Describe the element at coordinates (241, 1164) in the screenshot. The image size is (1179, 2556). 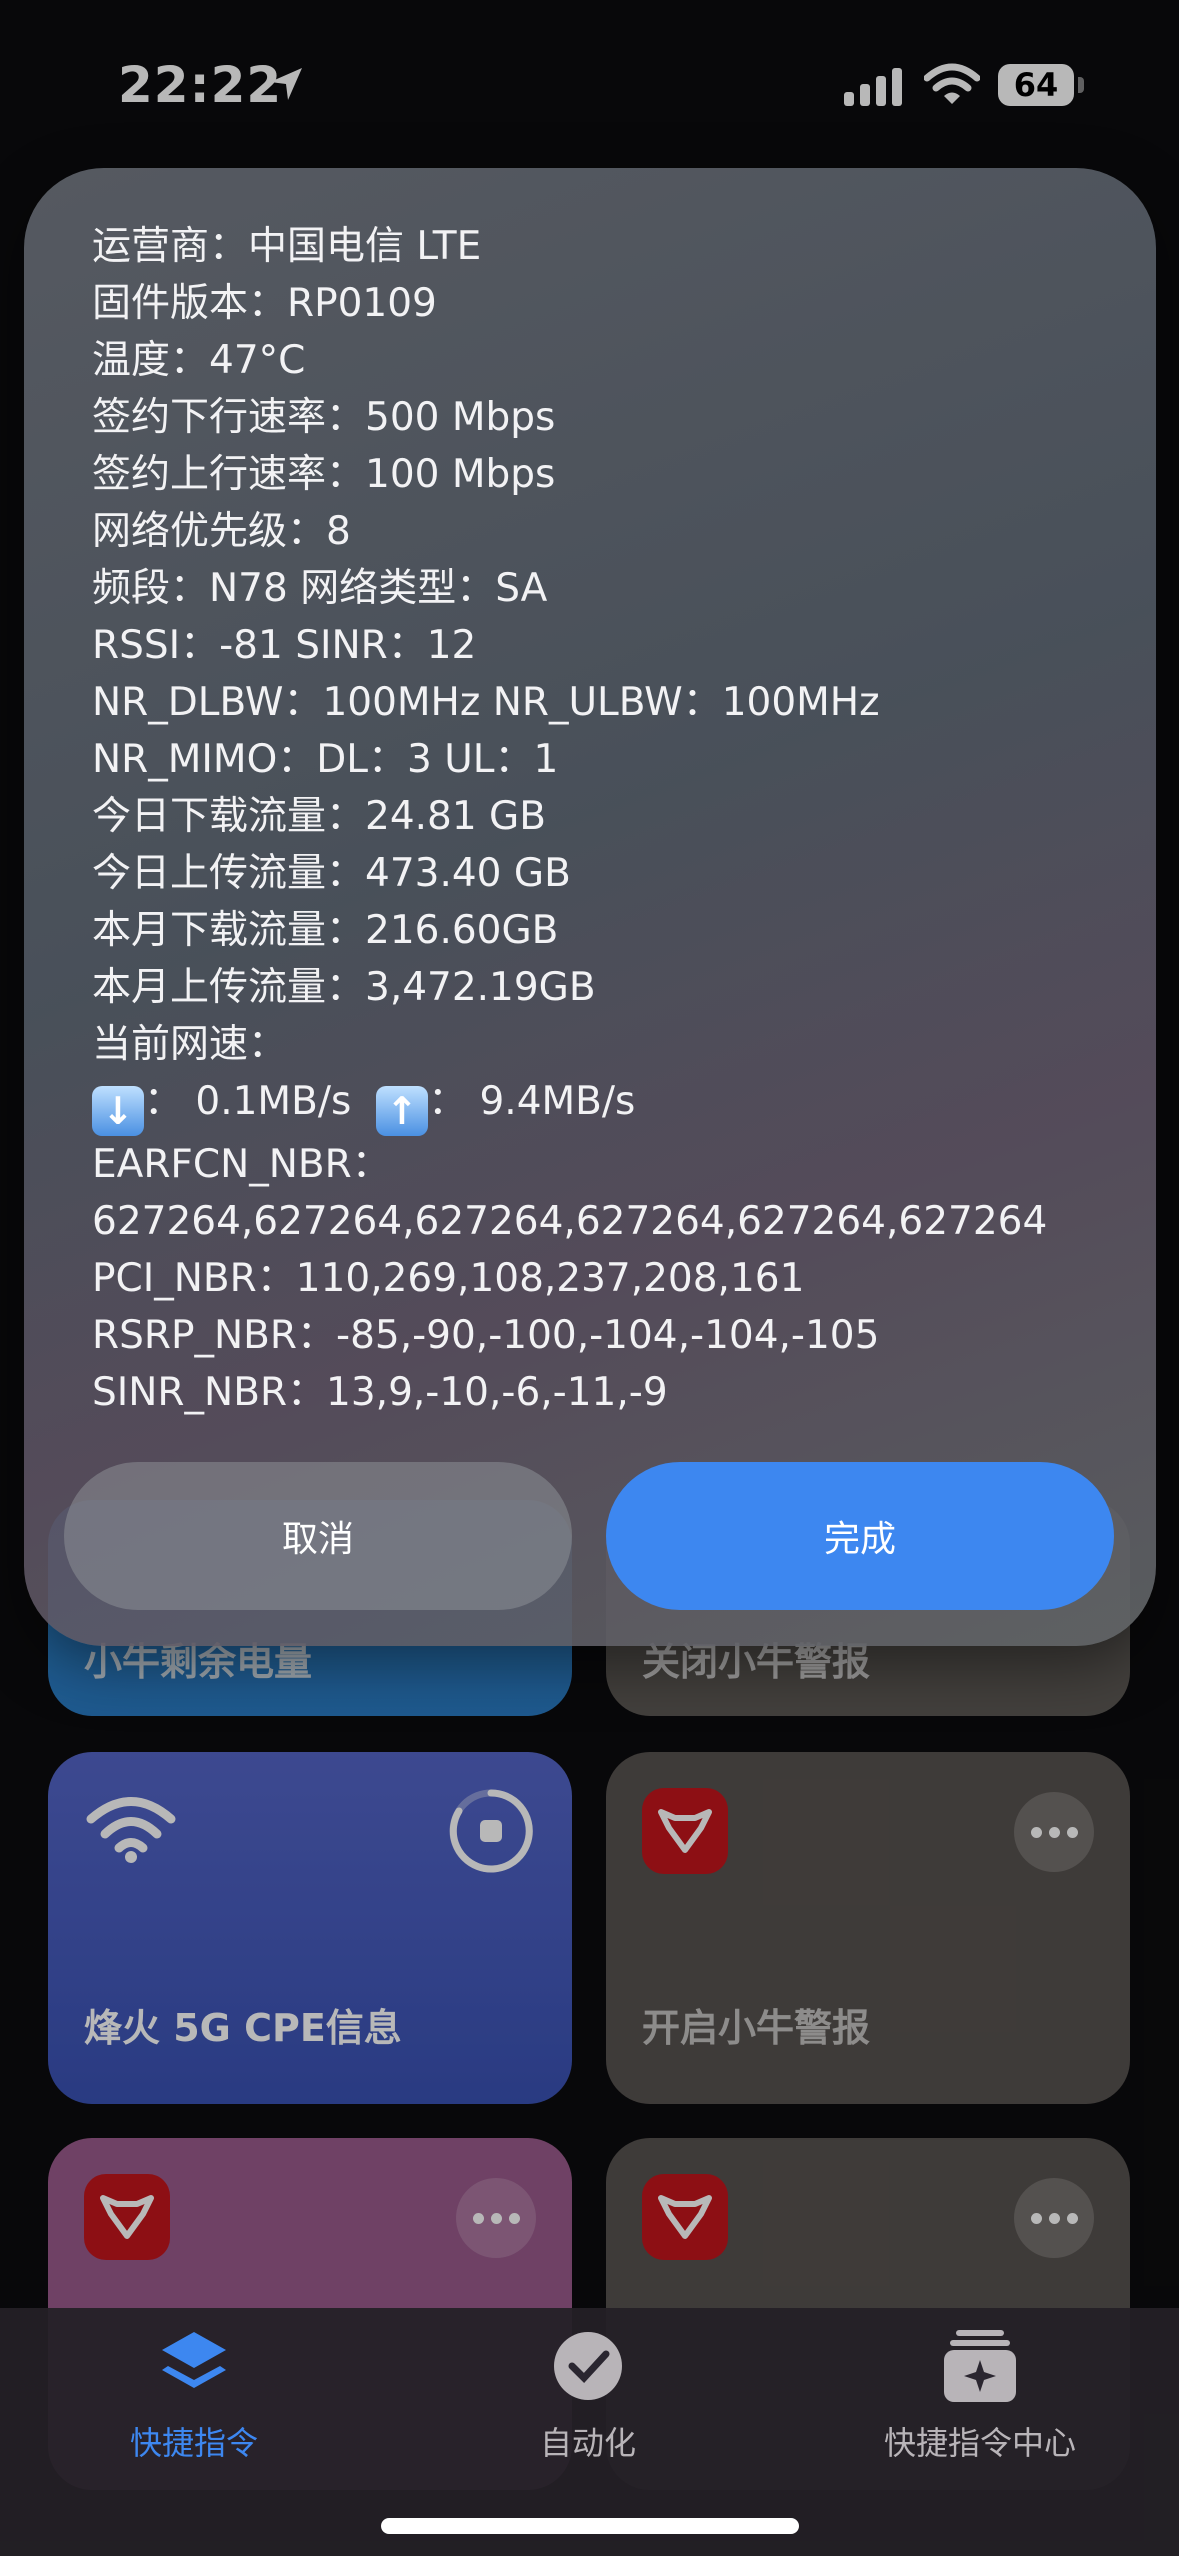
I see `info-line: EARFCN_NBR：` at that location.